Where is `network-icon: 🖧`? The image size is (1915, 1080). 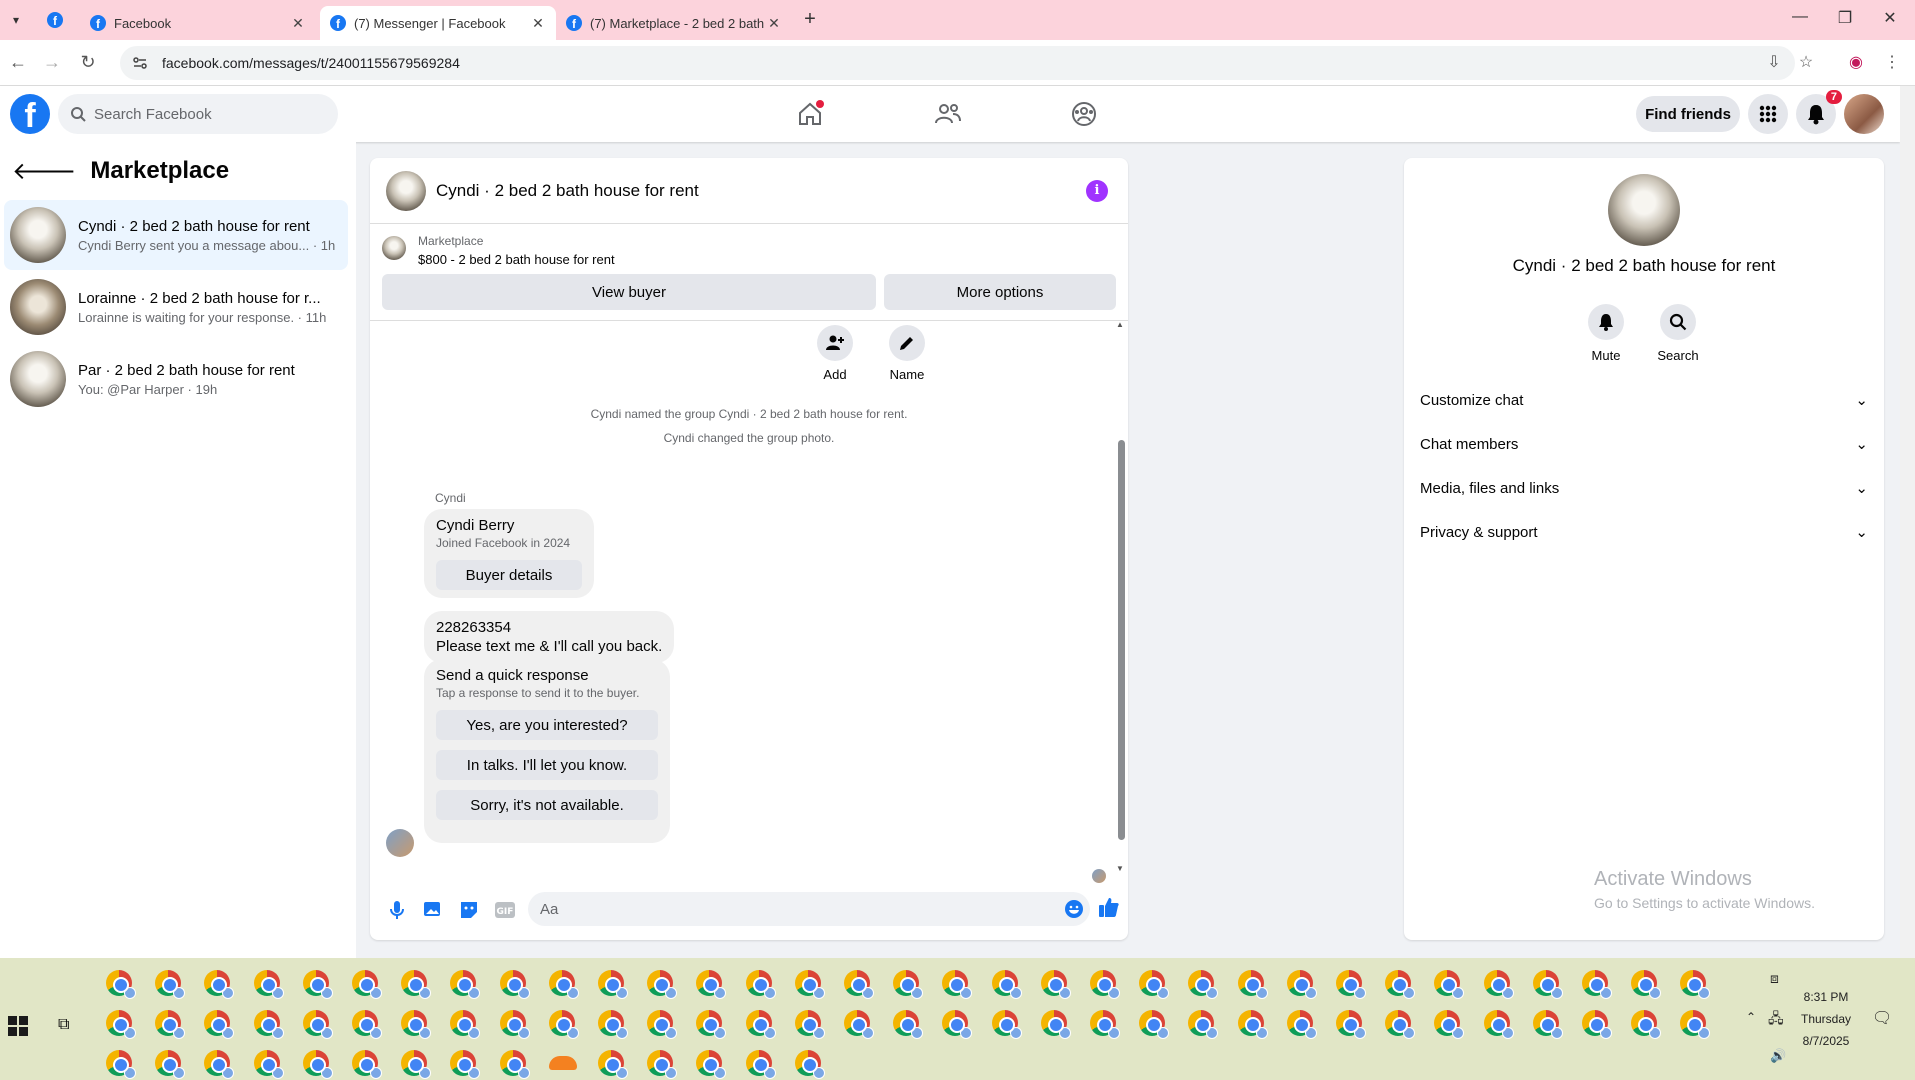 network-icon: 🖧 is located at coordinates (1776, 1020).